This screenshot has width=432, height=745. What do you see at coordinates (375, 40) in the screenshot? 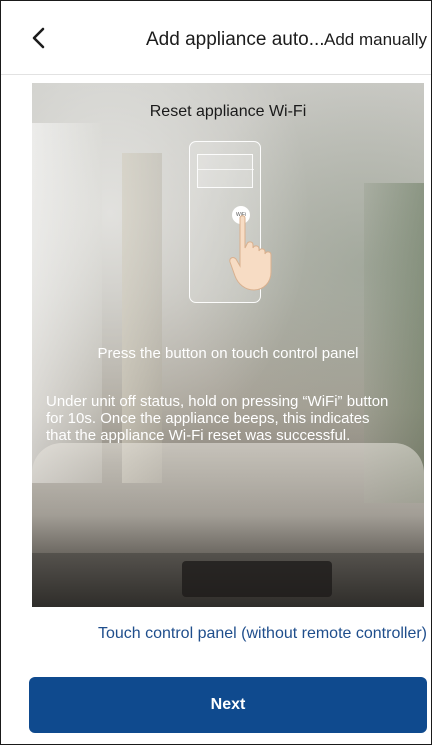
I see `add-manually-button: Add manually` at bounding box center [375, 40].